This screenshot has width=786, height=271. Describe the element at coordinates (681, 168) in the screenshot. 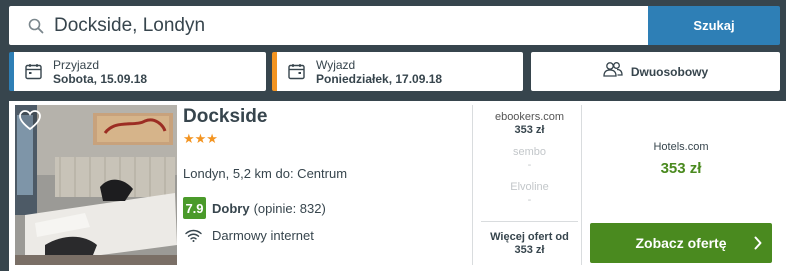

I see `best-offer-price: 353 zł` at that location.